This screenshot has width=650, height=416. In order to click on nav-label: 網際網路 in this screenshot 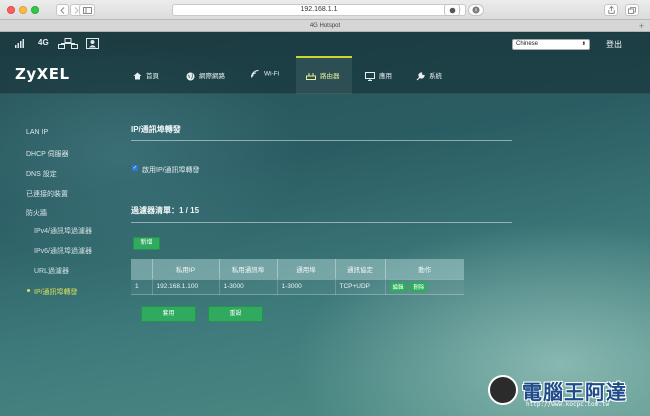, I will do `click(212, 76)`.